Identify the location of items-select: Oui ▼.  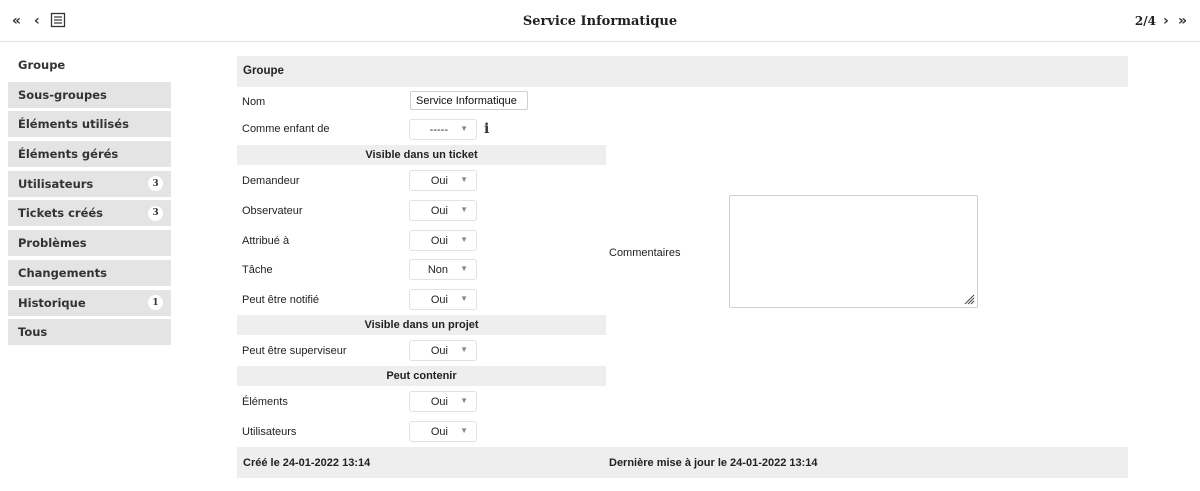
(443, 401).